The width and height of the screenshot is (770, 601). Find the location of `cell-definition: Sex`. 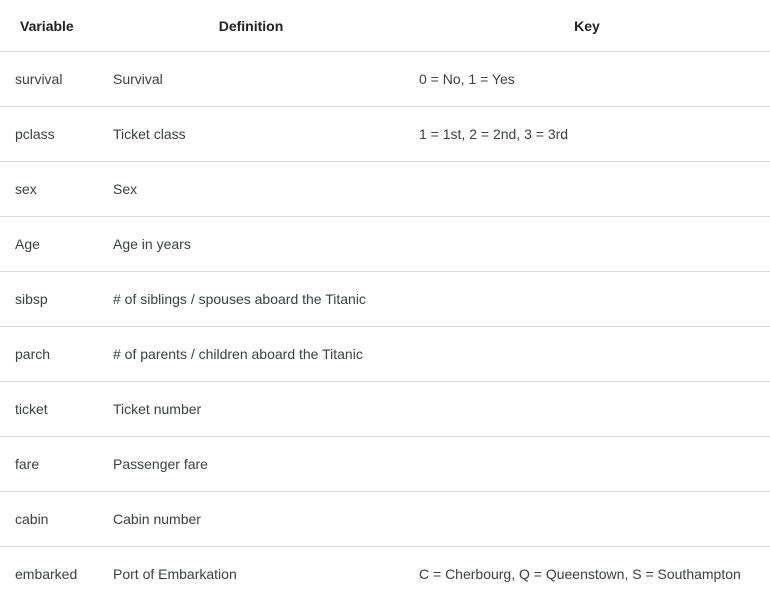

cell-definition: Sex is located at coordinates (251, 189).